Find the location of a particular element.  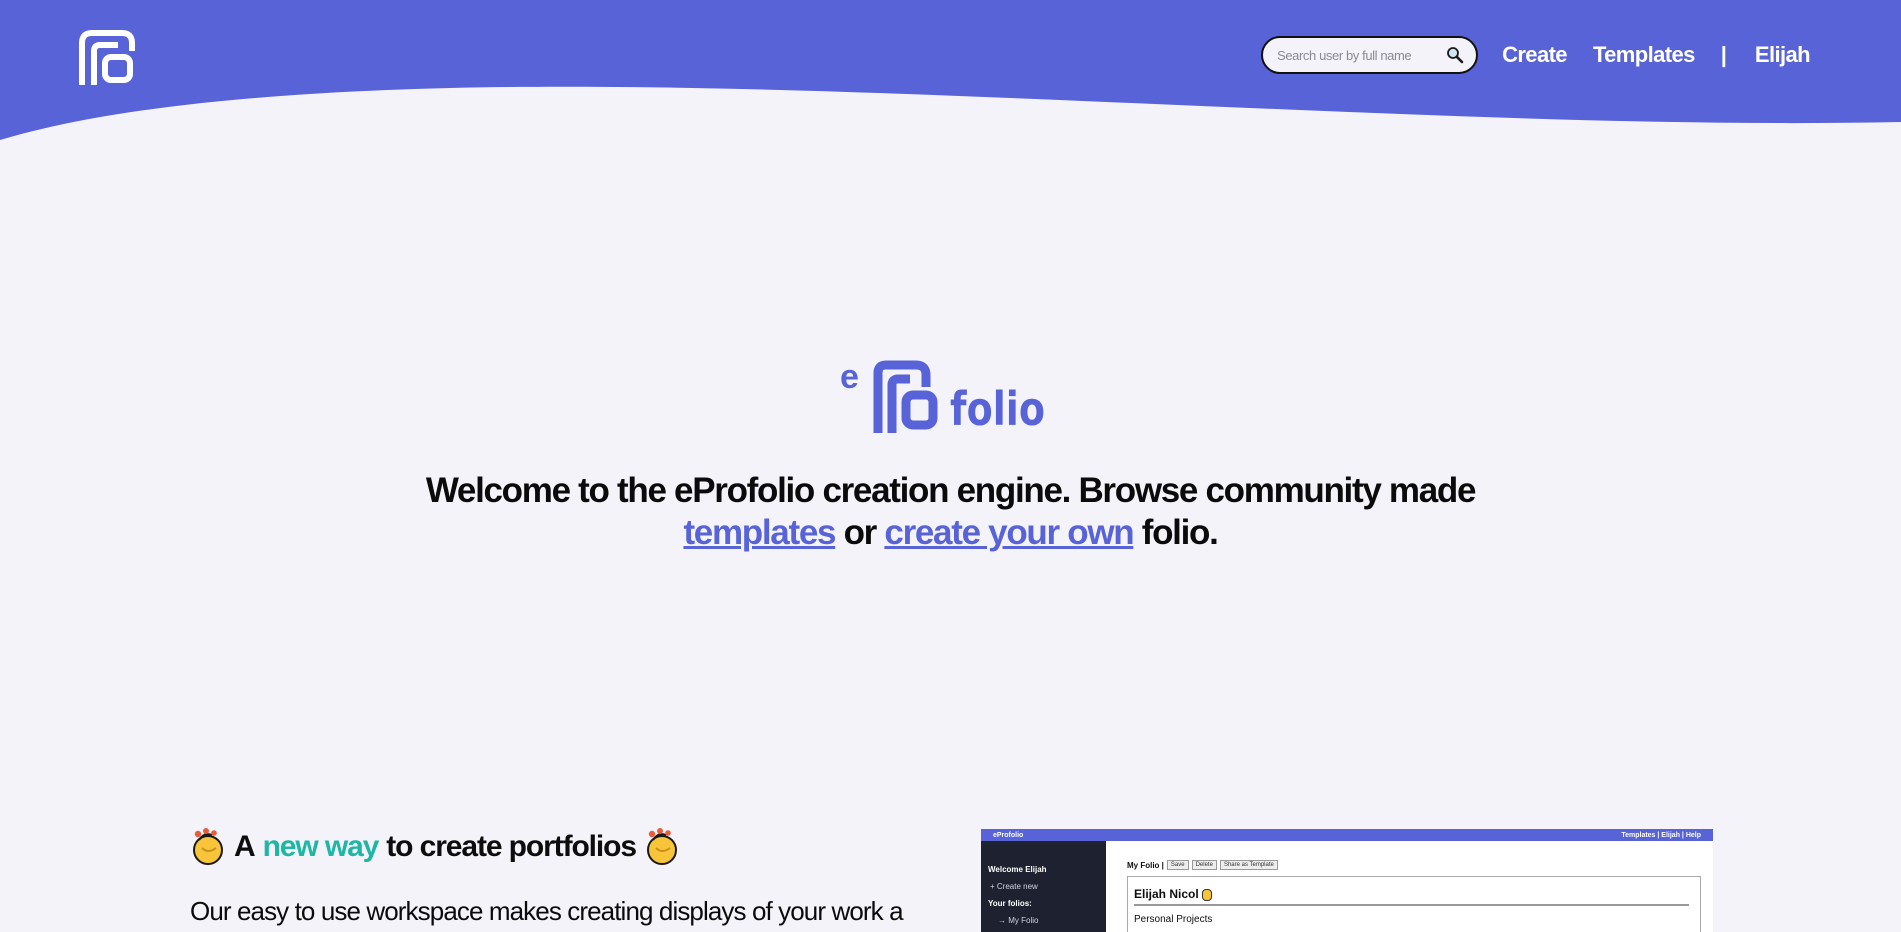

preview-brand: eProfolio is located at coordinates (1008, 835).